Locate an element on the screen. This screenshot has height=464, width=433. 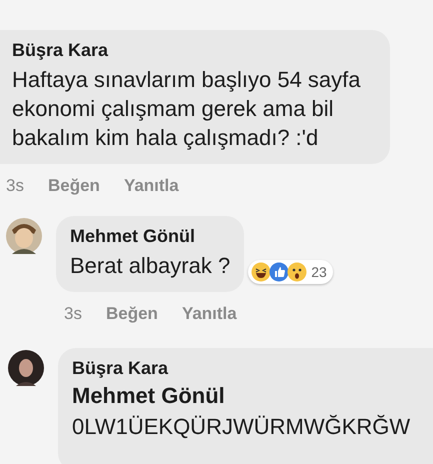
comment-text: Berat albayrak ? is located at coordinates (150, 266).